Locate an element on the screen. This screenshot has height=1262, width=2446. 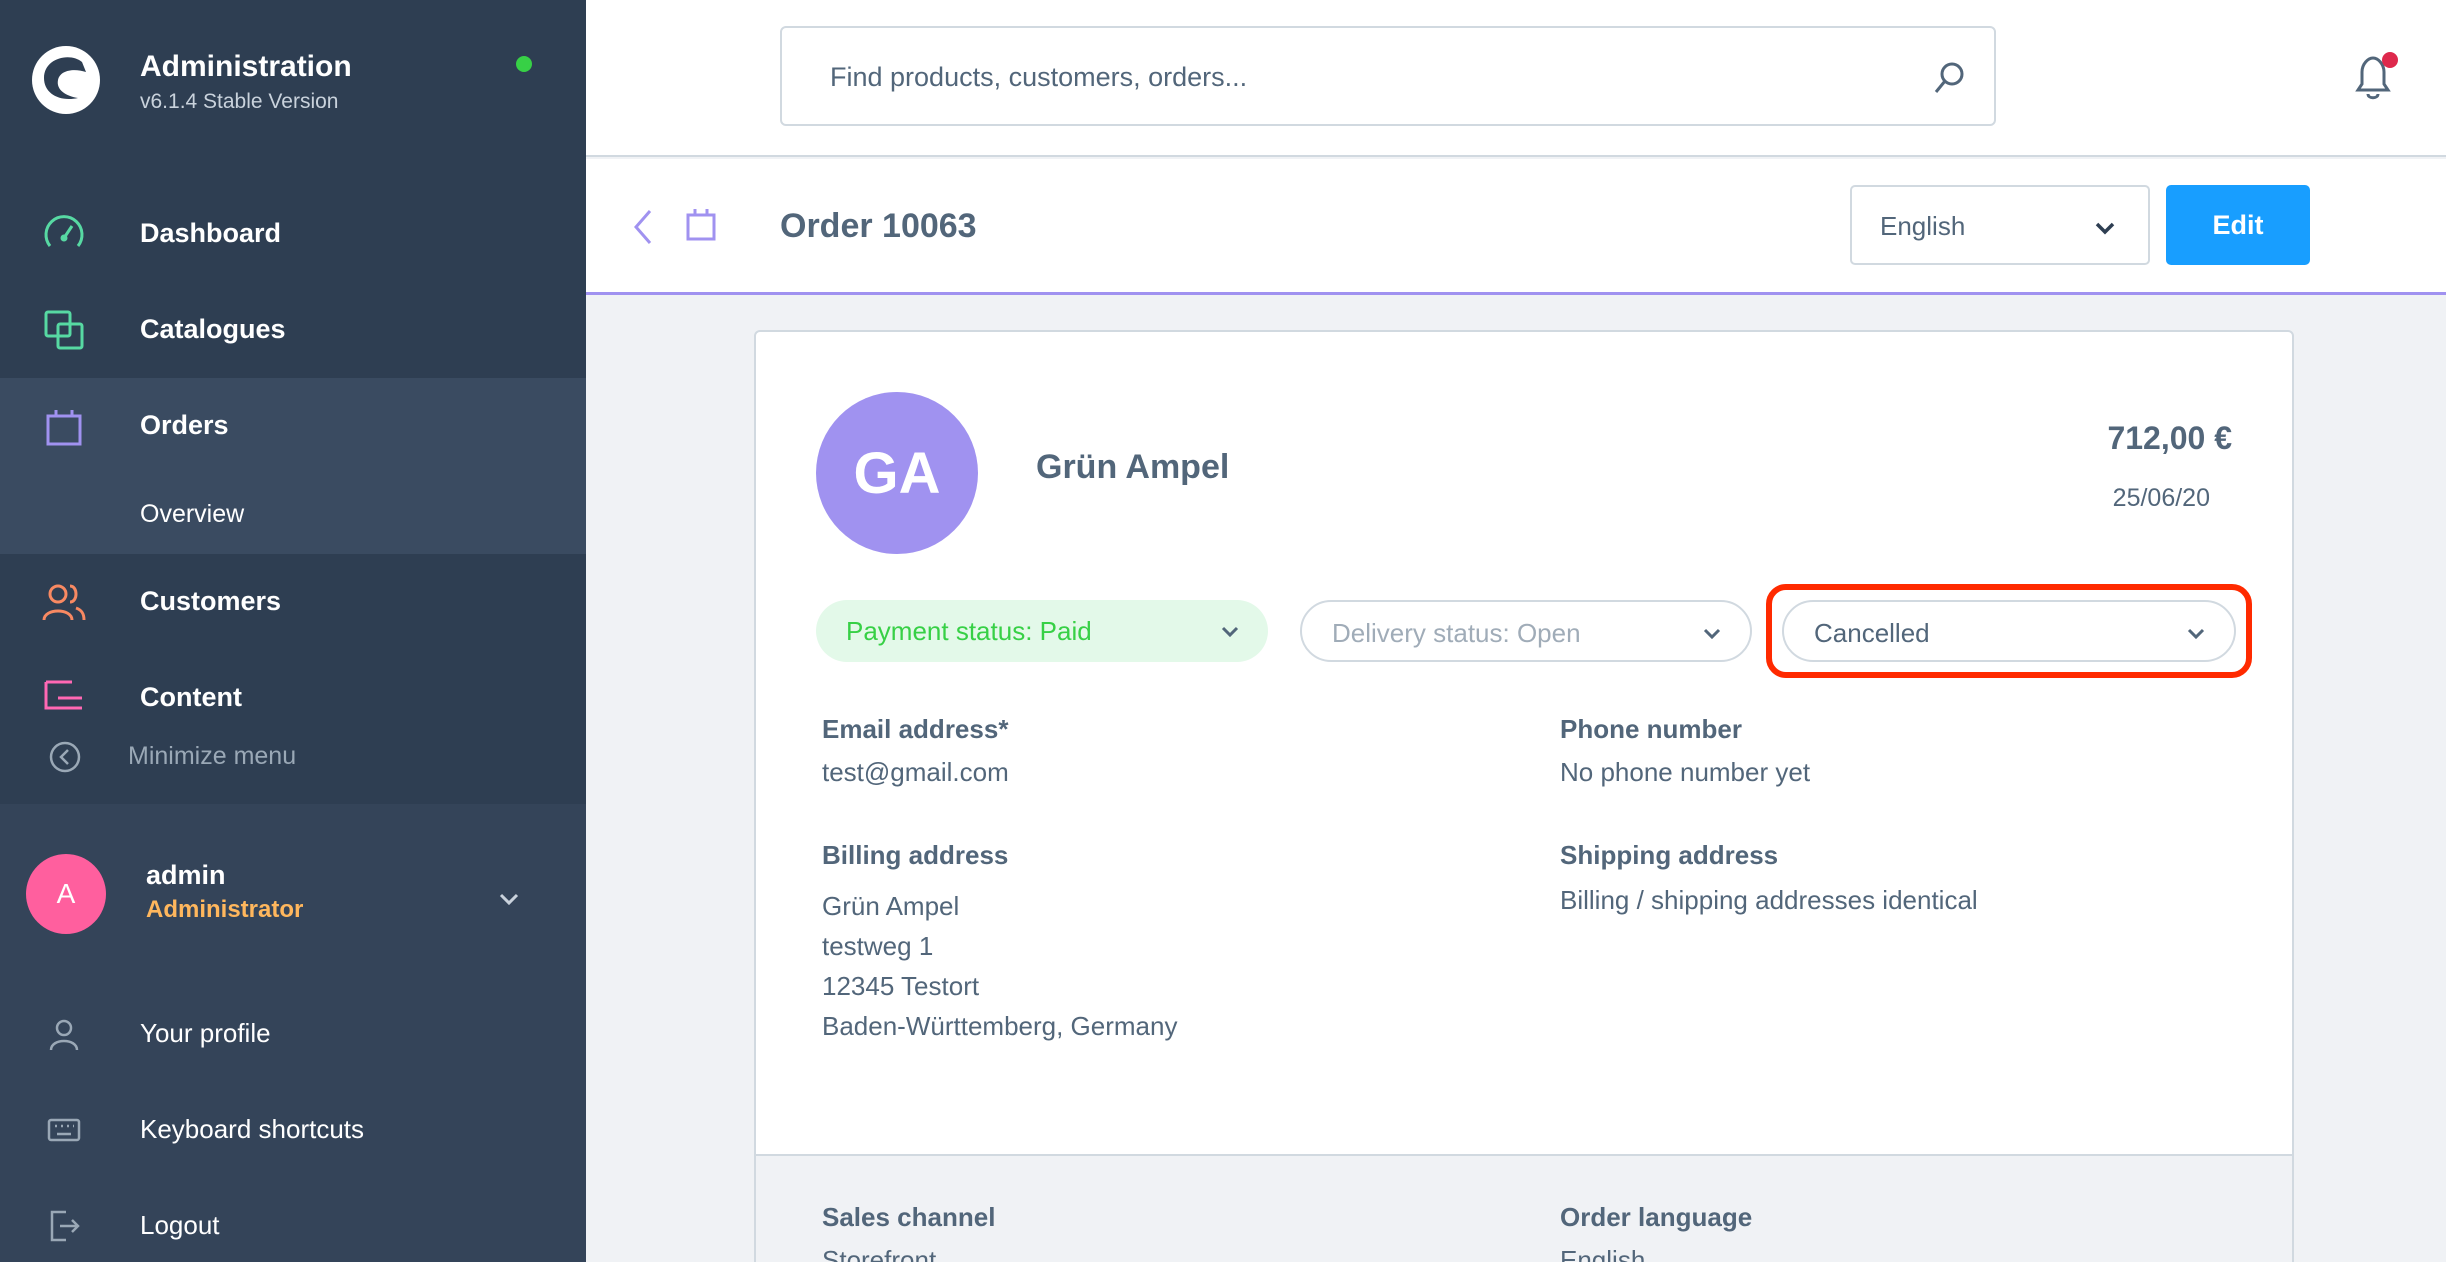
chevron-left-circle-icon is located at coordinates (65, 757).